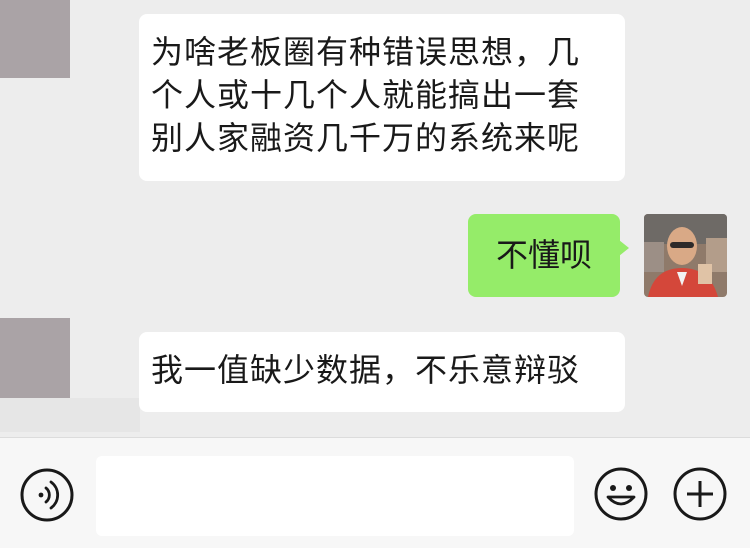 The image size is (750, 548). I want to click on voice-icon, so click(47, 495).